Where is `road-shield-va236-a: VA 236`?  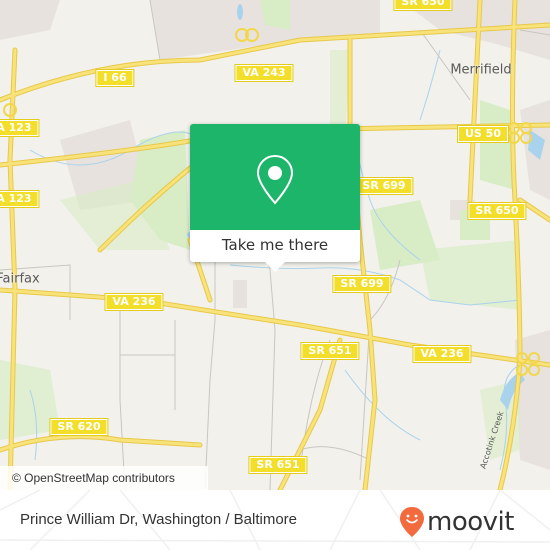 road-shield-va236-a: VA 236 is located at coordinates (134, 302).